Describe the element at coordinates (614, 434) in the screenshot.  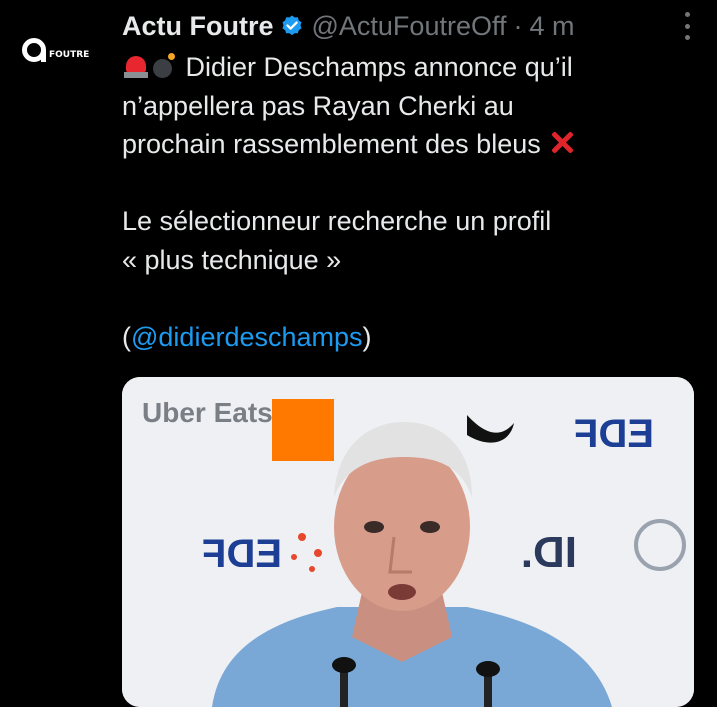
I see `backdrop-text-2: EDF` at that location.